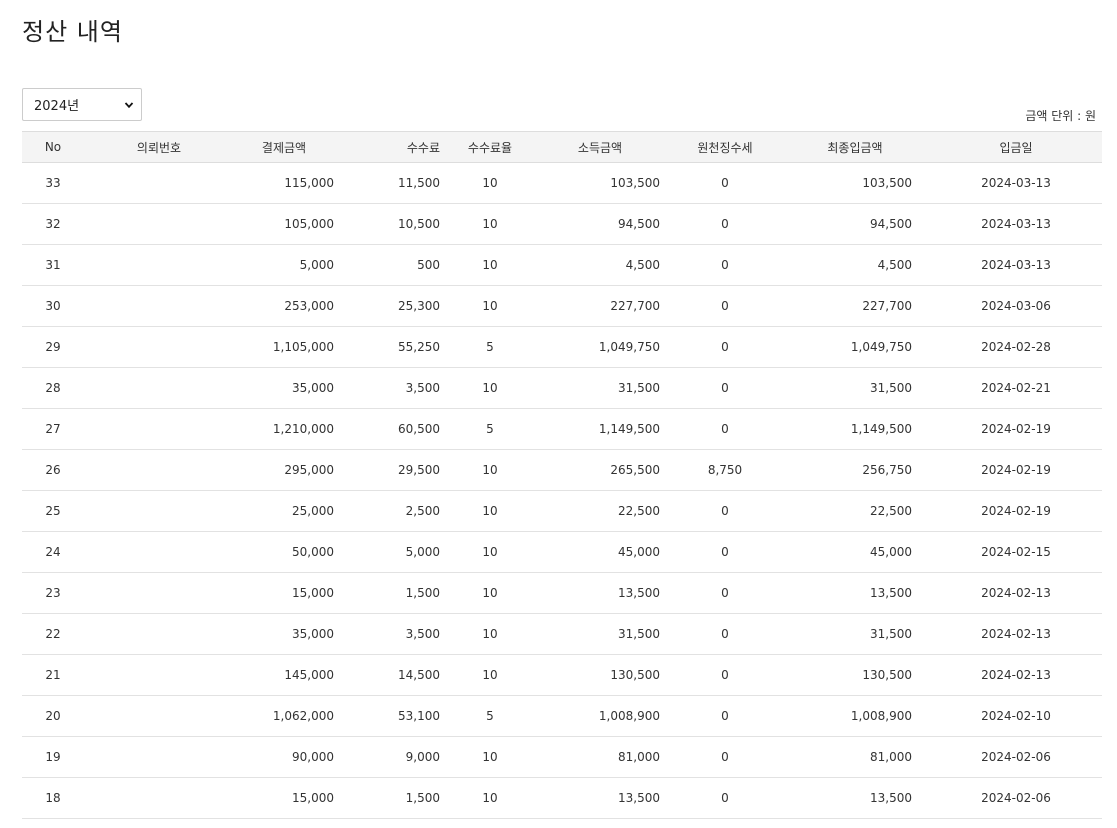 The width and height of the screenshot is (1117, 828). Describe the element at coordinates (53, 306) in the screenshot. I see `cell-no: 30` at that location.